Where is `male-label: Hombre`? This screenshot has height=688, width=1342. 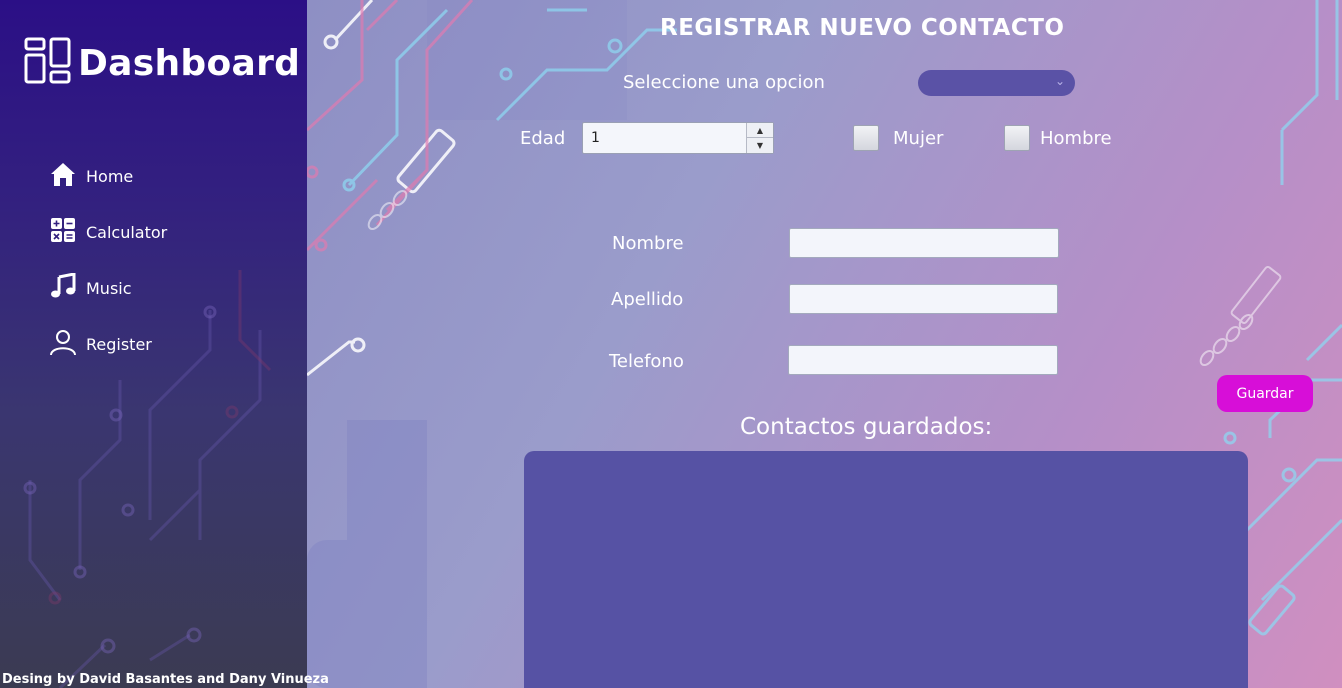 male-label: Hombre is located at coordinates (1076, 138).